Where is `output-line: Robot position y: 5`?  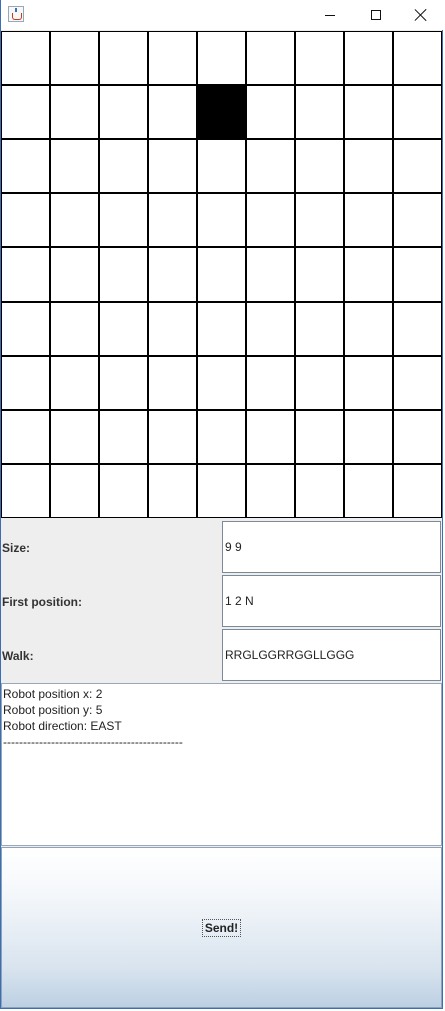
output-line: Robot position y: 5 is located at coordinates (53, 710).